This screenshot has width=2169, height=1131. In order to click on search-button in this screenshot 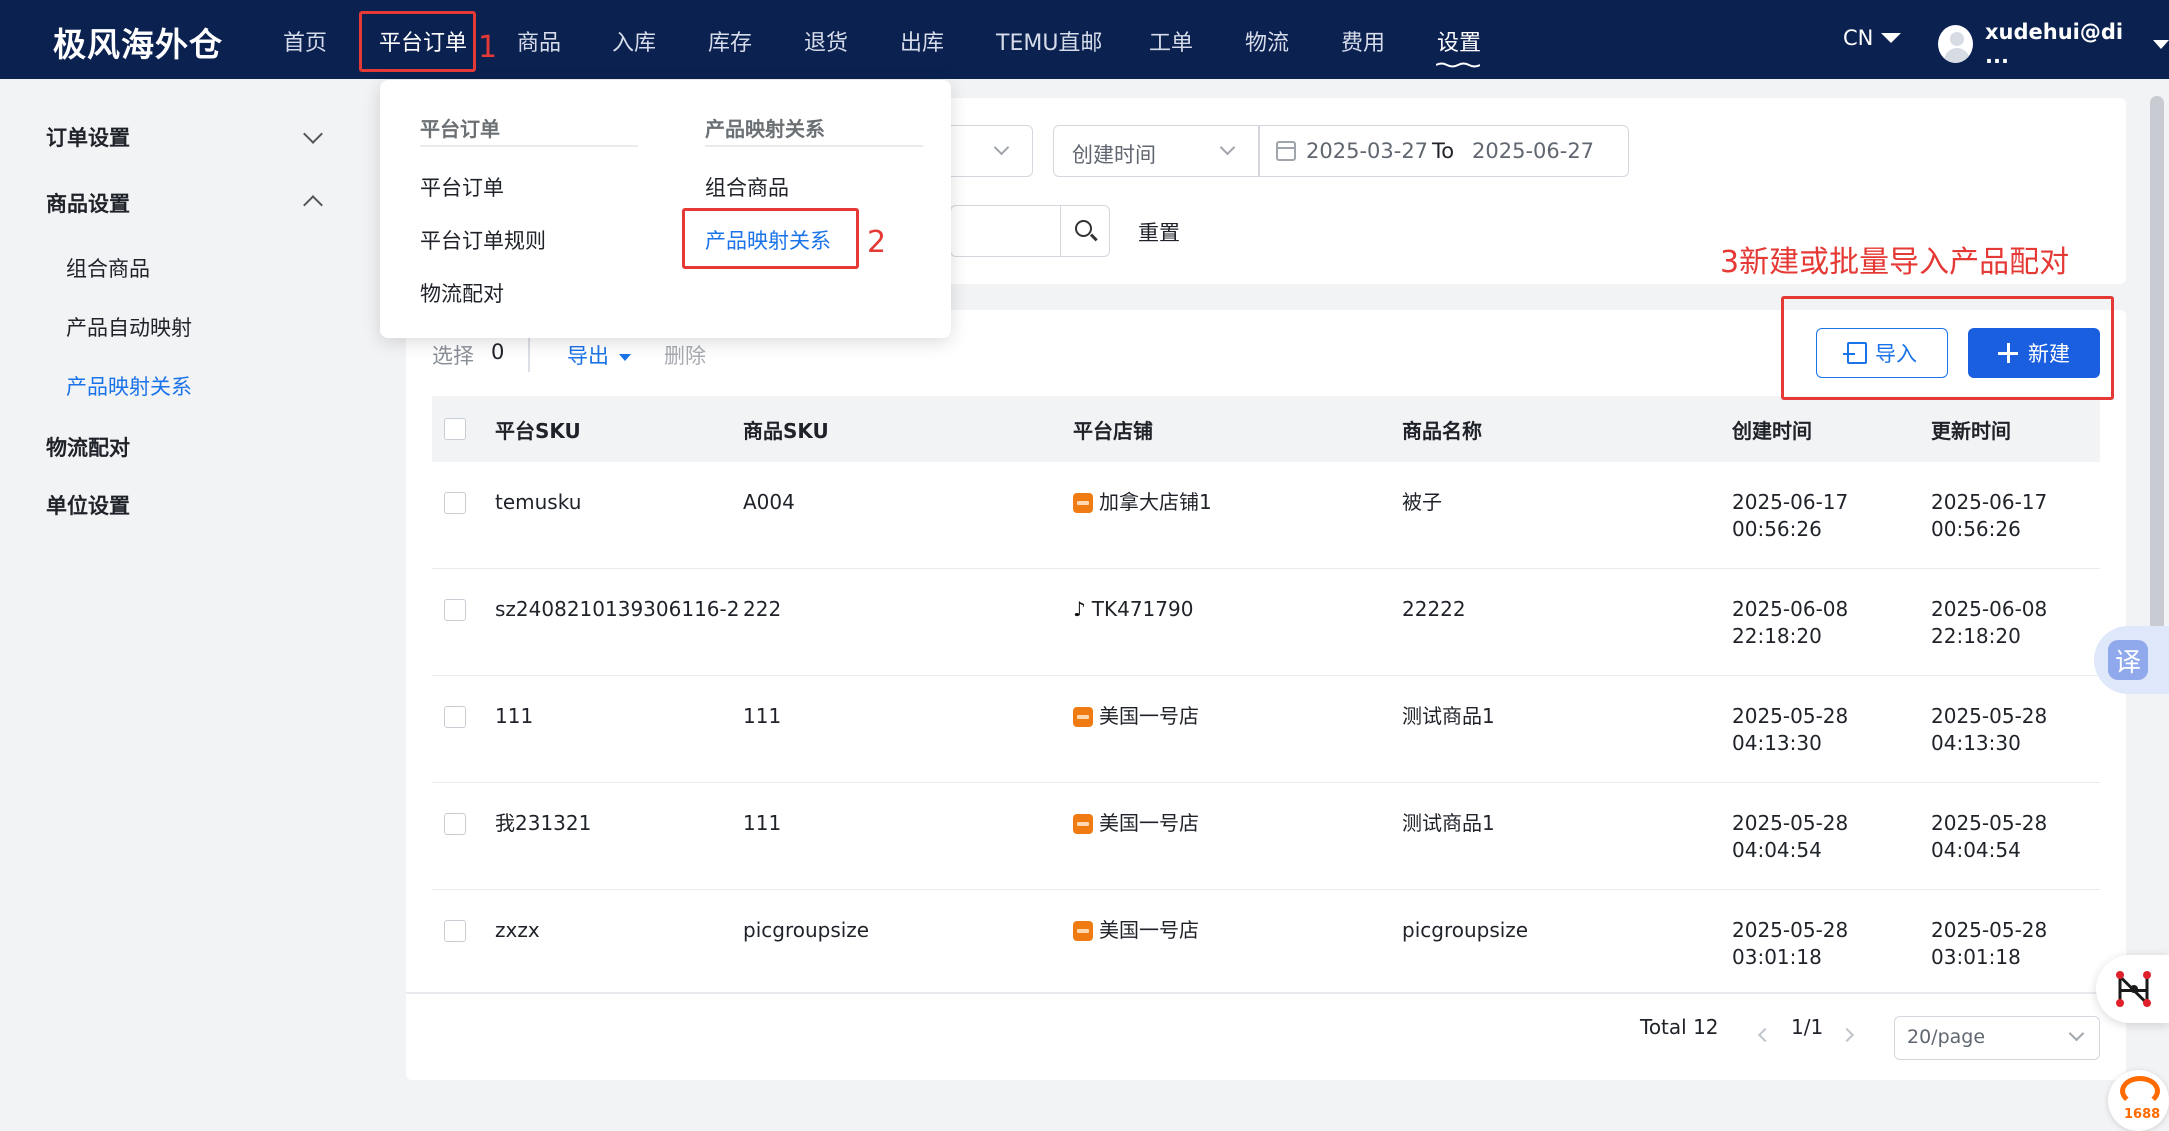, I will do `click(1085, 231)`.